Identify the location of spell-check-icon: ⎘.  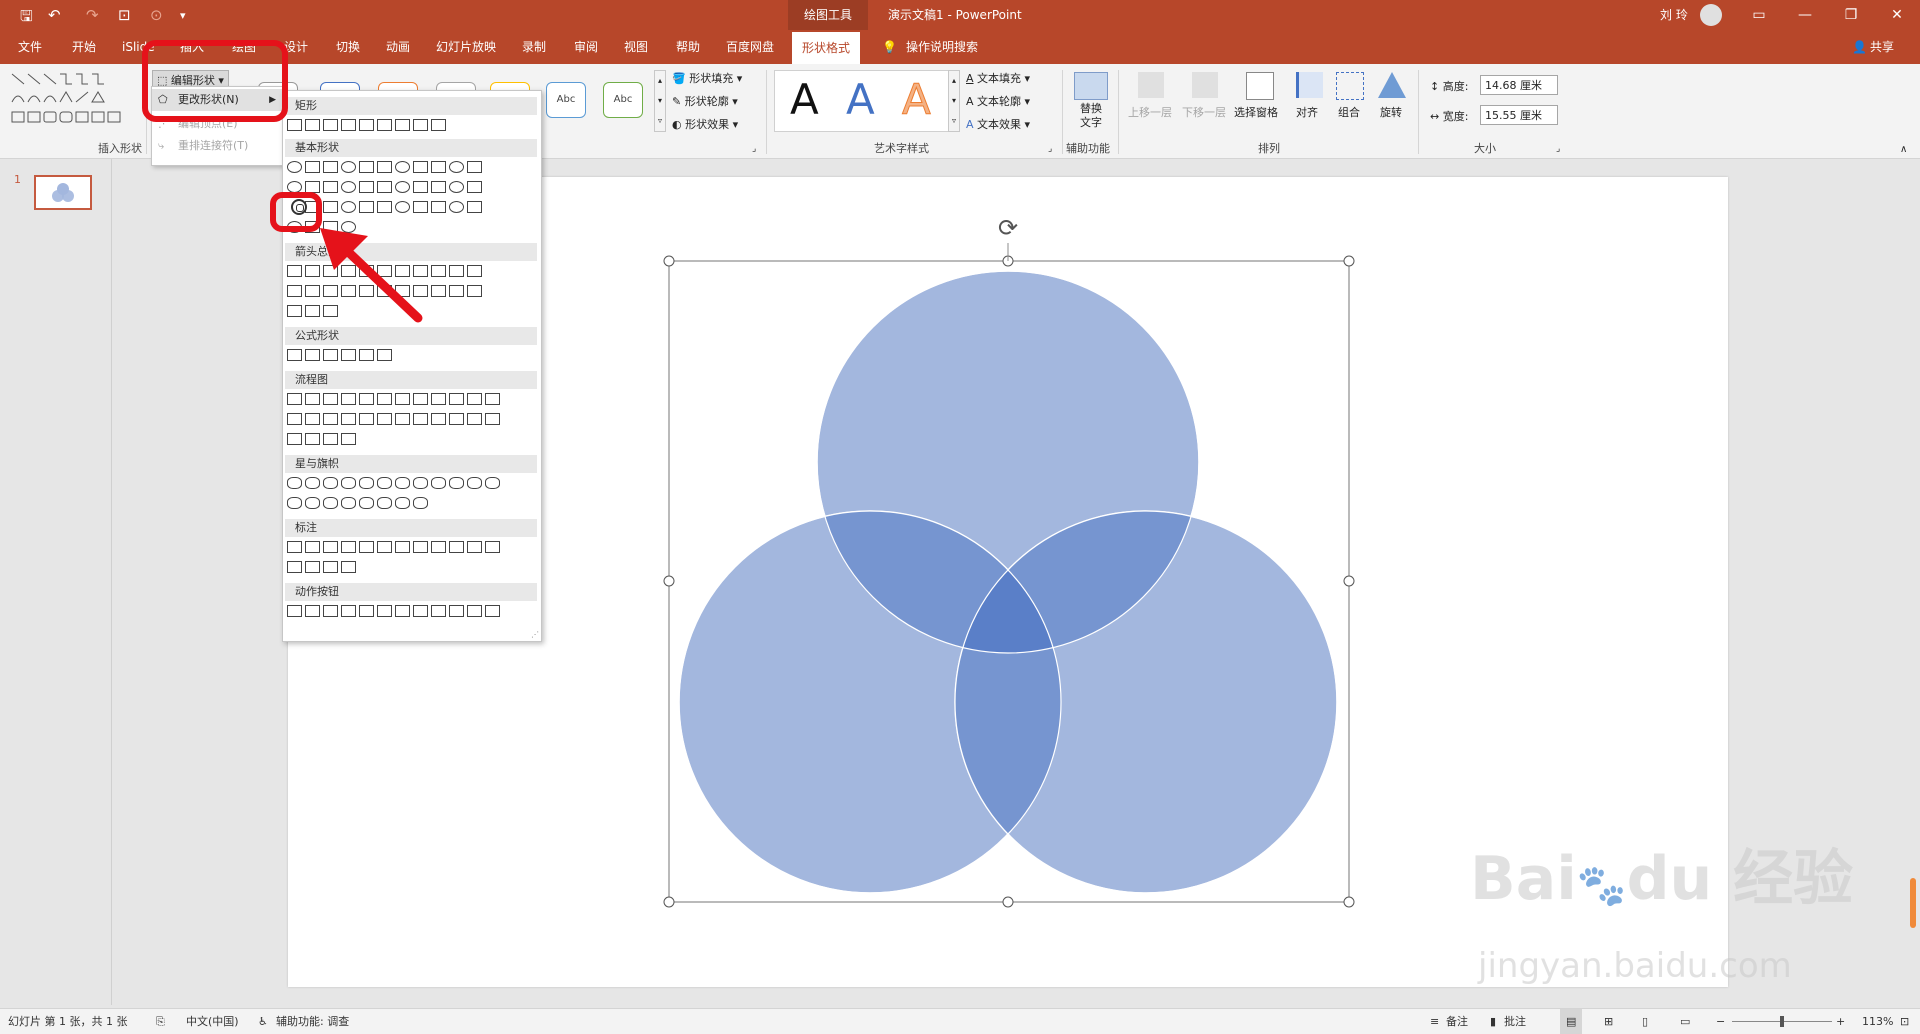
(160, 1021).